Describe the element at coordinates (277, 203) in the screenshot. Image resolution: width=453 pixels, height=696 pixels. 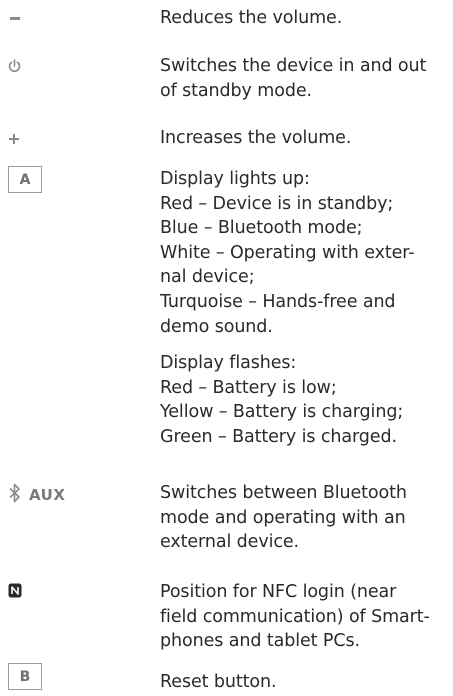
I see `description-line: Red – Device is in standby;` at that location.